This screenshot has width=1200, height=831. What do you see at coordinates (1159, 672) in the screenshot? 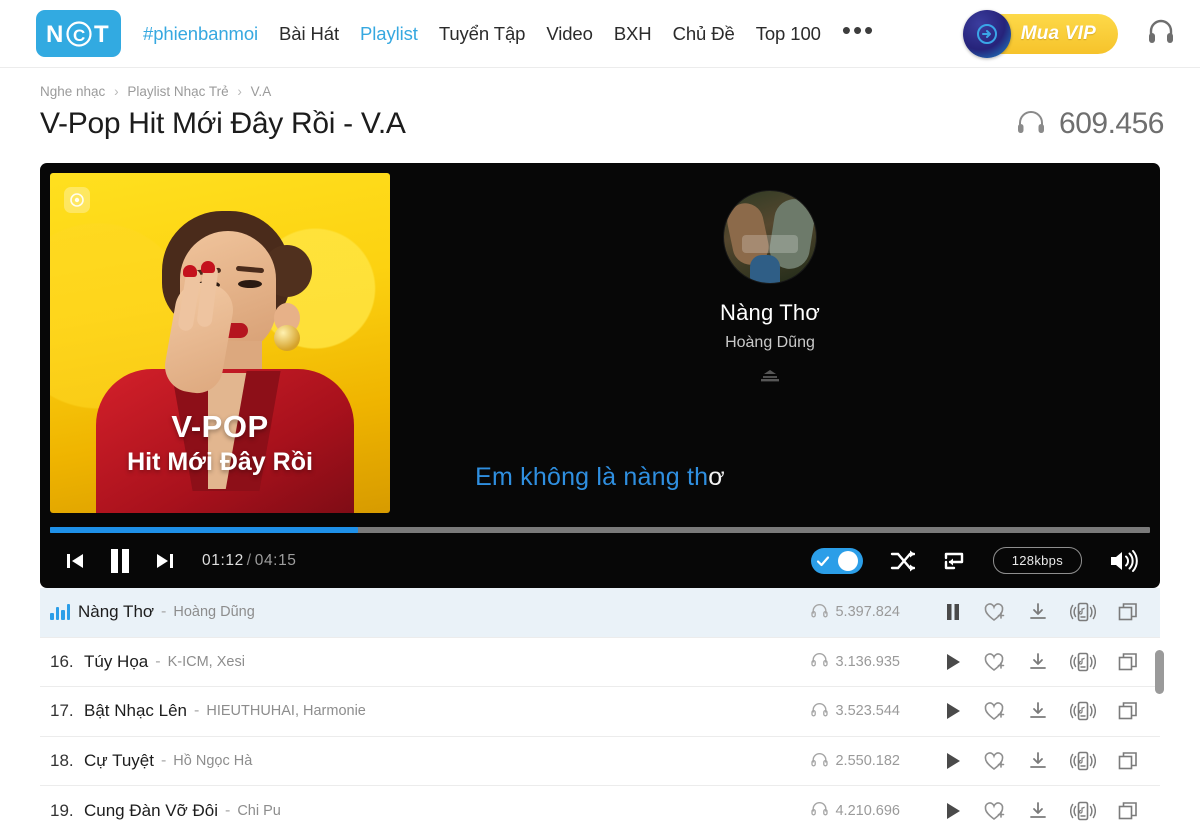
I see `scrollbar-thumb` at bounding box center [1159, 672].